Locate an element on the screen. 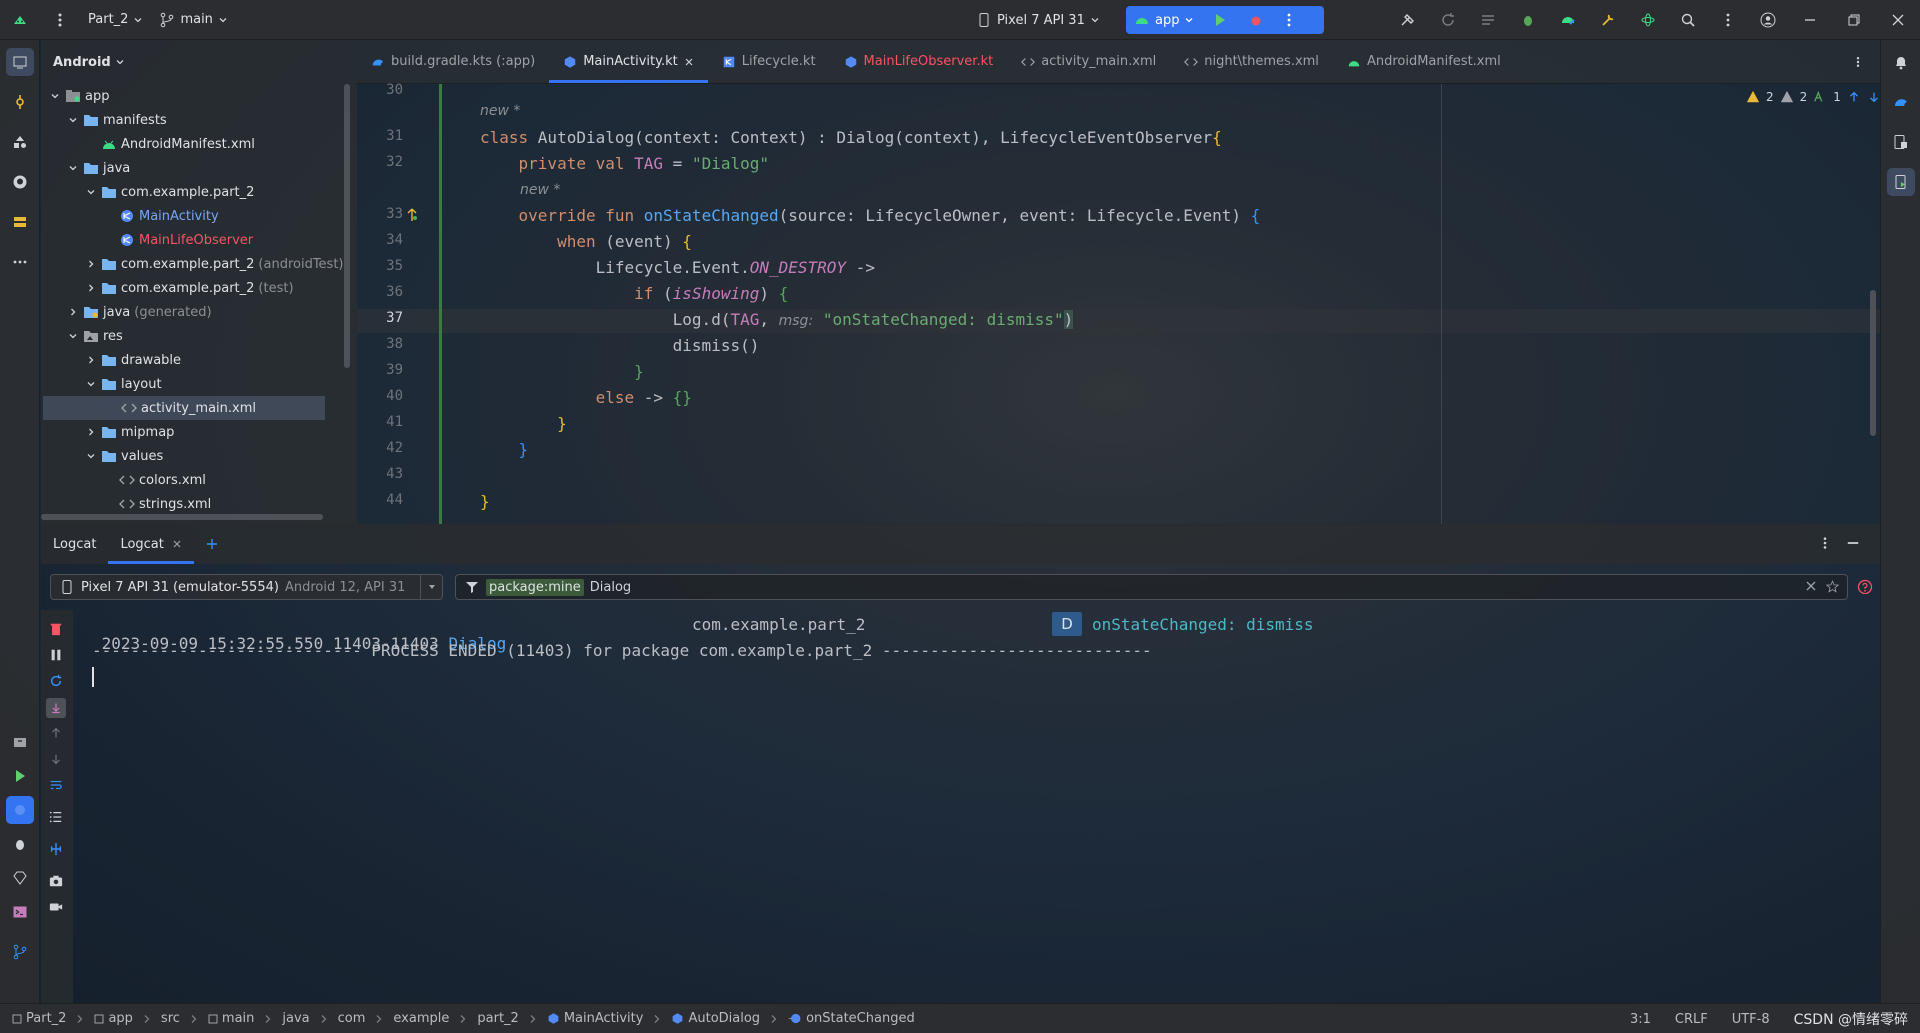 This screenshot has width=1920, height=1033. logcat-options-button is located at coordinates (1825, 543).